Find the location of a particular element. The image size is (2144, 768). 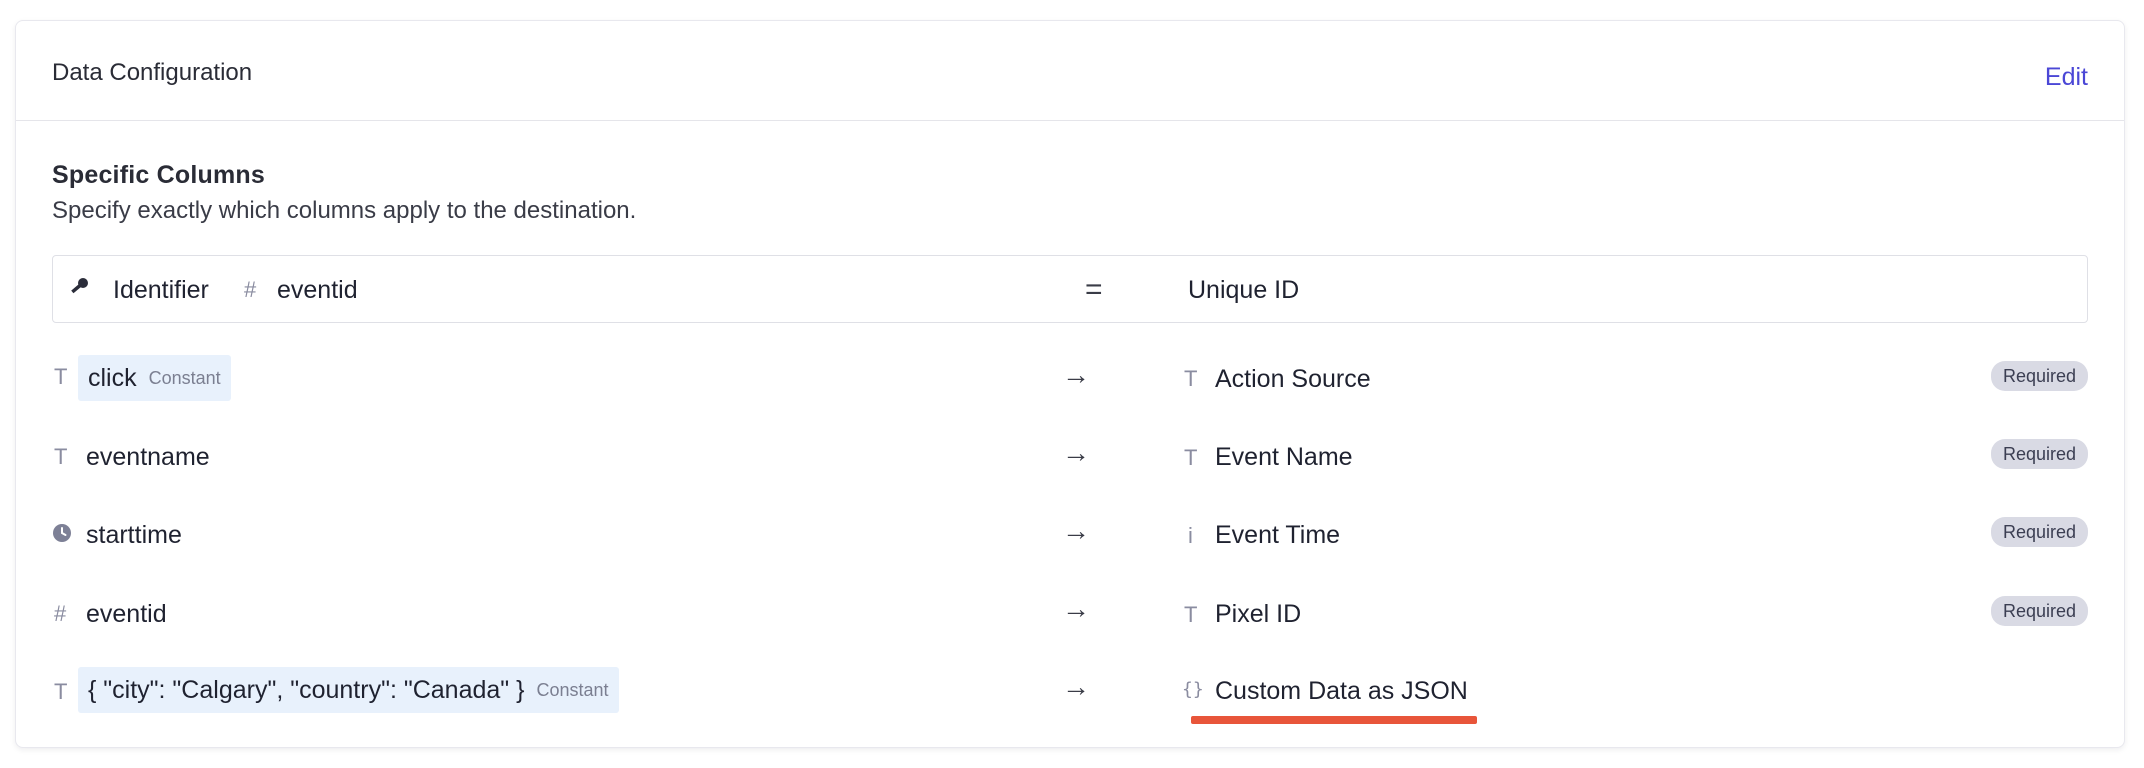

source-field: starttime is located at coordinates (134, 535).